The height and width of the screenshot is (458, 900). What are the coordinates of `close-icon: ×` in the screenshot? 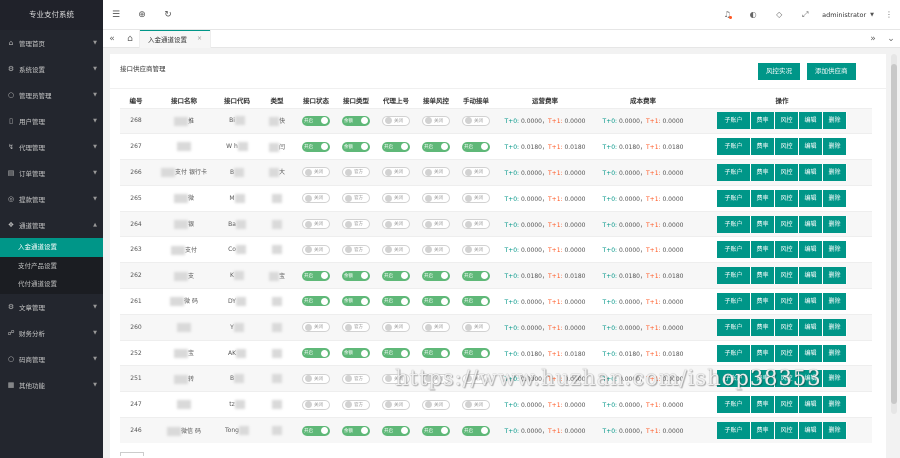 It's located at (199, 38).